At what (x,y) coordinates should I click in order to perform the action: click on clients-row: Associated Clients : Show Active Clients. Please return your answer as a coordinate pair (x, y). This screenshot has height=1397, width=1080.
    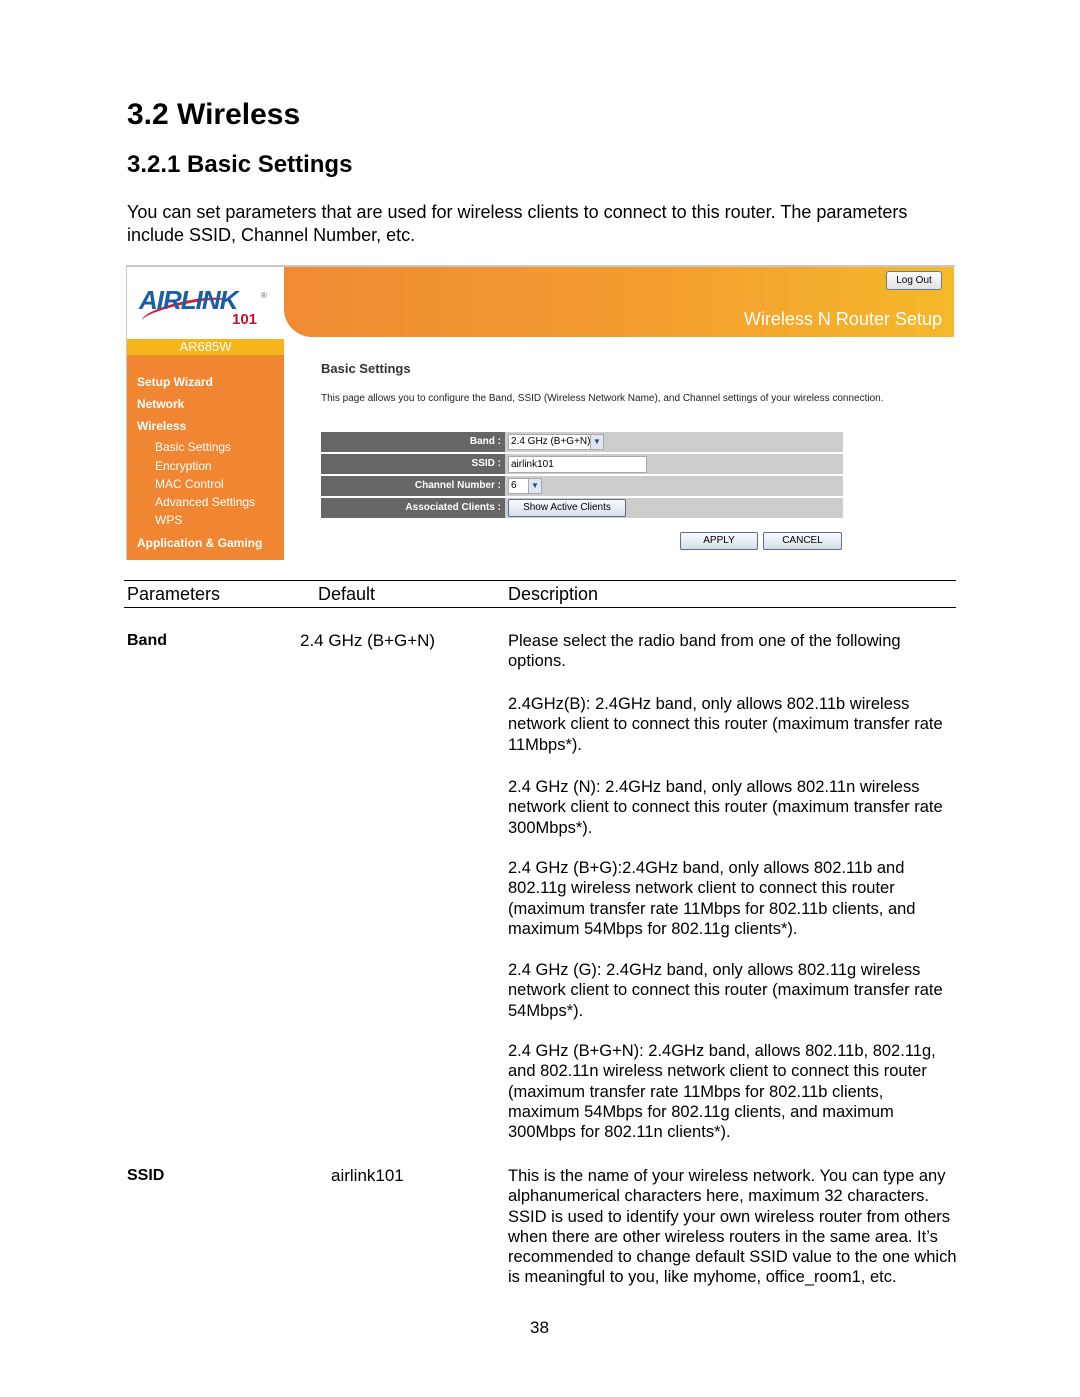
    Looking at the image, I should click on (582, 508).